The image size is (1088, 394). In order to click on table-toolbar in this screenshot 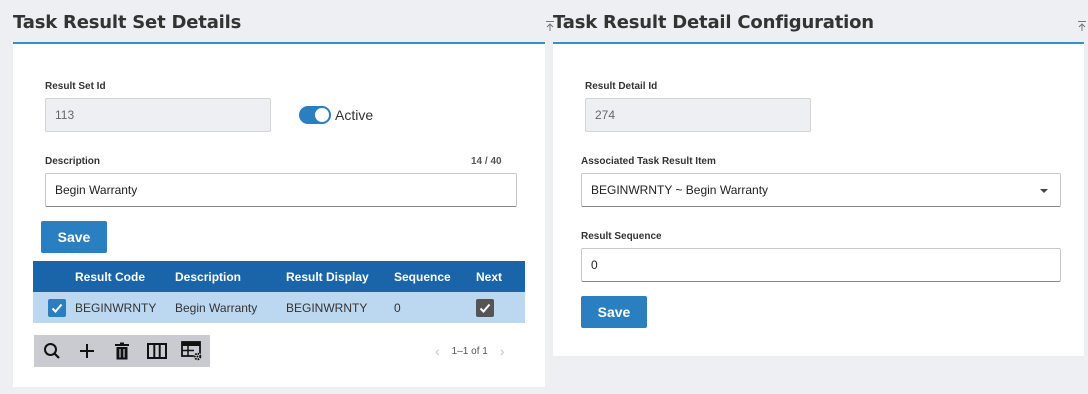, I will do `click(122, 351)`.